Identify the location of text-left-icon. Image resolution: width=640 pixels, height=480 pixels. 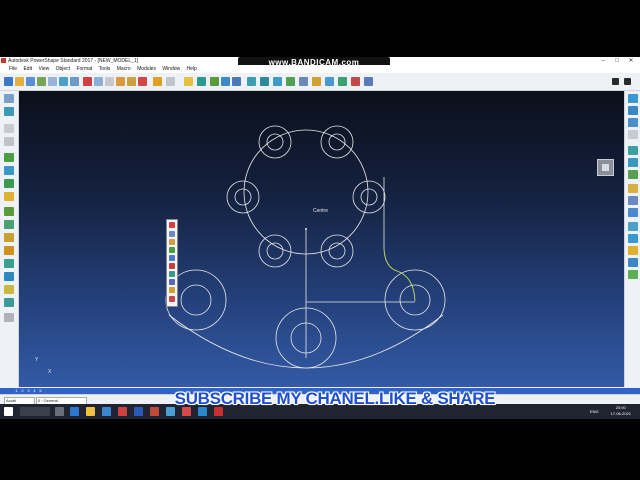
(9, 224).